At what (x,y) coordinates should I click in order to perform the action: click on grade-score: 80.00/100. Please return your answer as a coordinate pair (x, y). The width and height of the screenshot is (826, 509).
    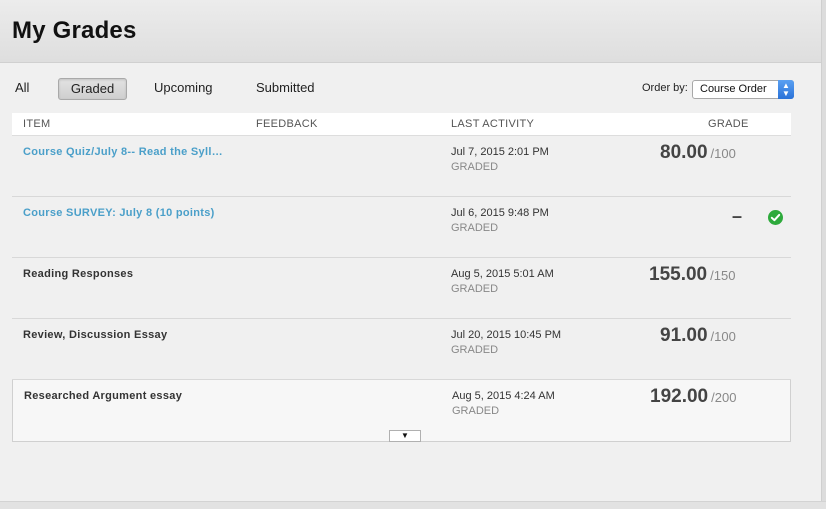
    Looking at the image, I should click on (698, 153).